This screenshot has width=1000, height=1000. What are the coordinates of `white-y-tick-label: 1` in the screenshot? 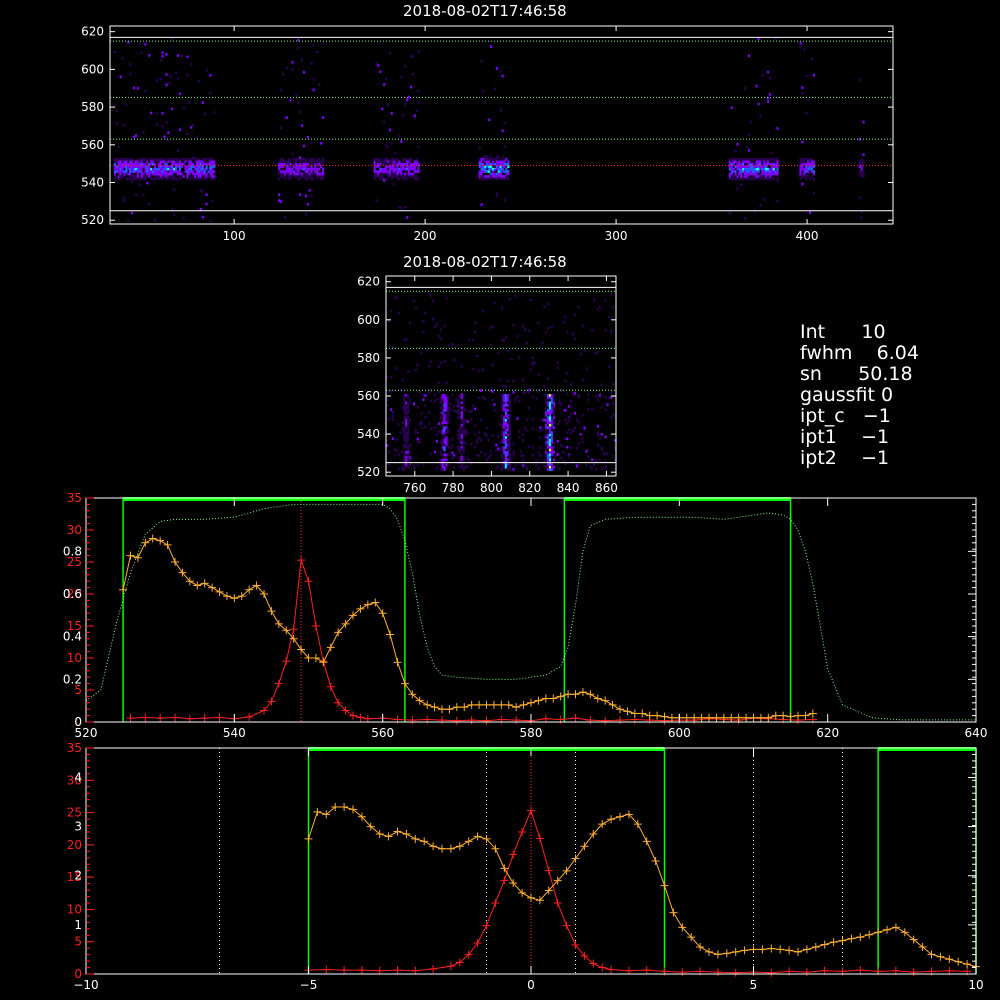 It's located at (78, 925).